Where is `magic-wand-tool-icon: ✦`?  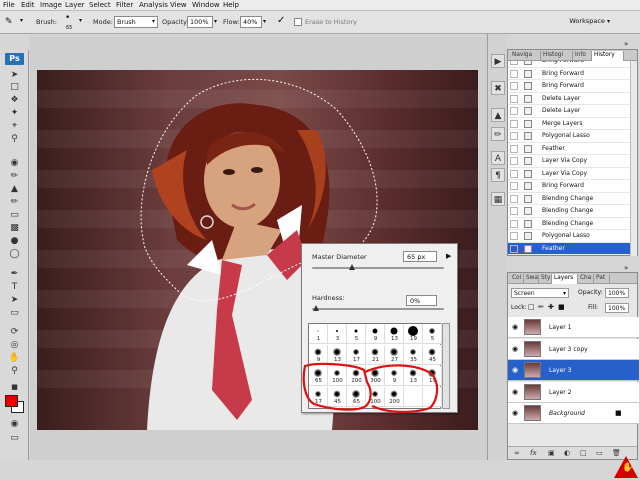
magic-wand-tool-icon: ✦ is located at coordinates (14, 113).